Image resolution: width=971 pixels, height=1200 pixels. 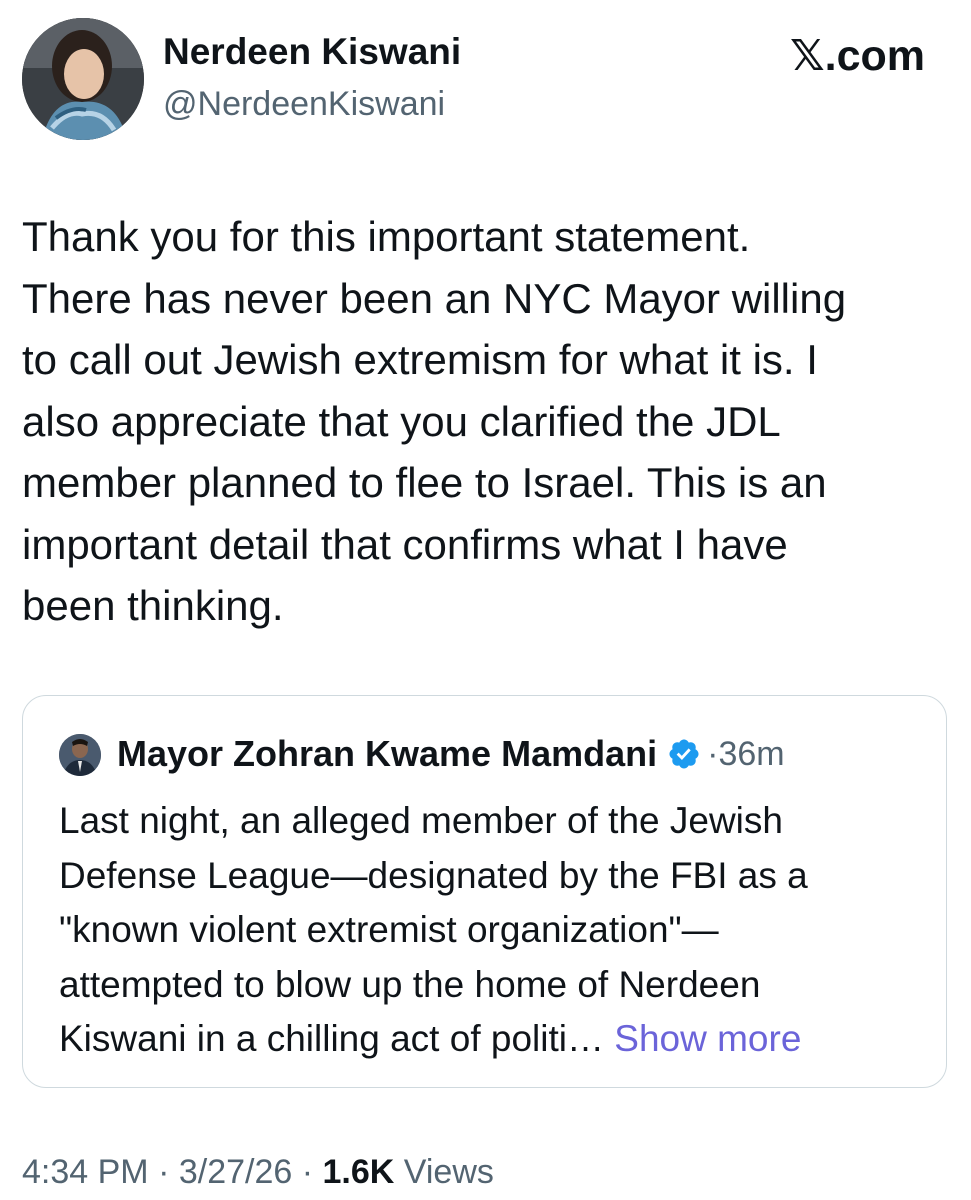 I want to click on quoted-tweet-time: ·36m, so click(x=745, y=754).